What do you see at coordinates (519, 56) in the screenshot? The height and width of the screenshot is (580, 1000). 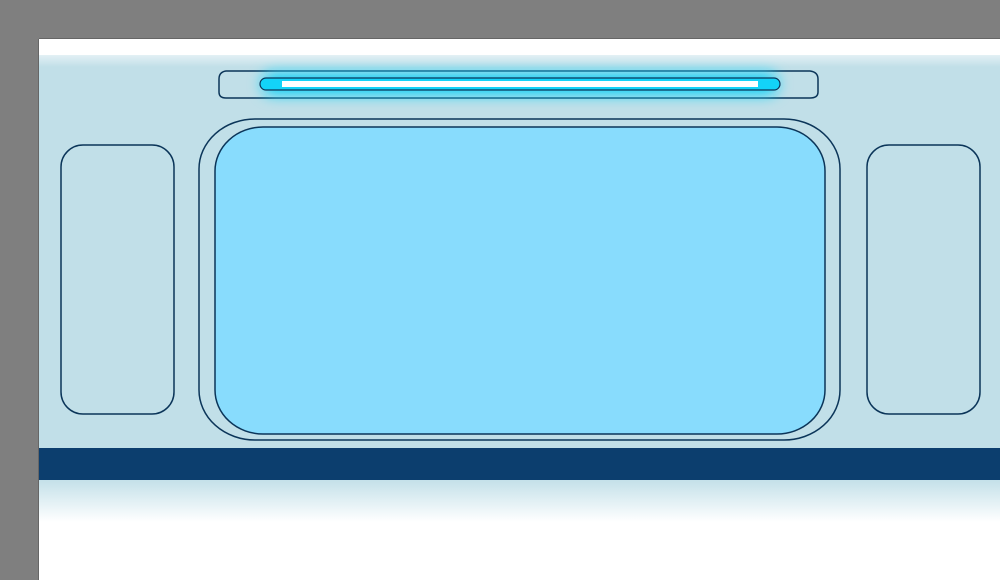 I see `wall-panel-top-fade` at bounding box center [519, 56].